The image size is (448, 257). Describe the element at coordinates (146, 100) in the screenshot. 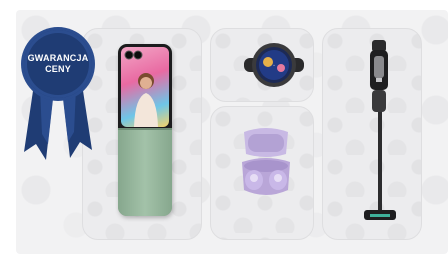

I see `person-image` at that location.